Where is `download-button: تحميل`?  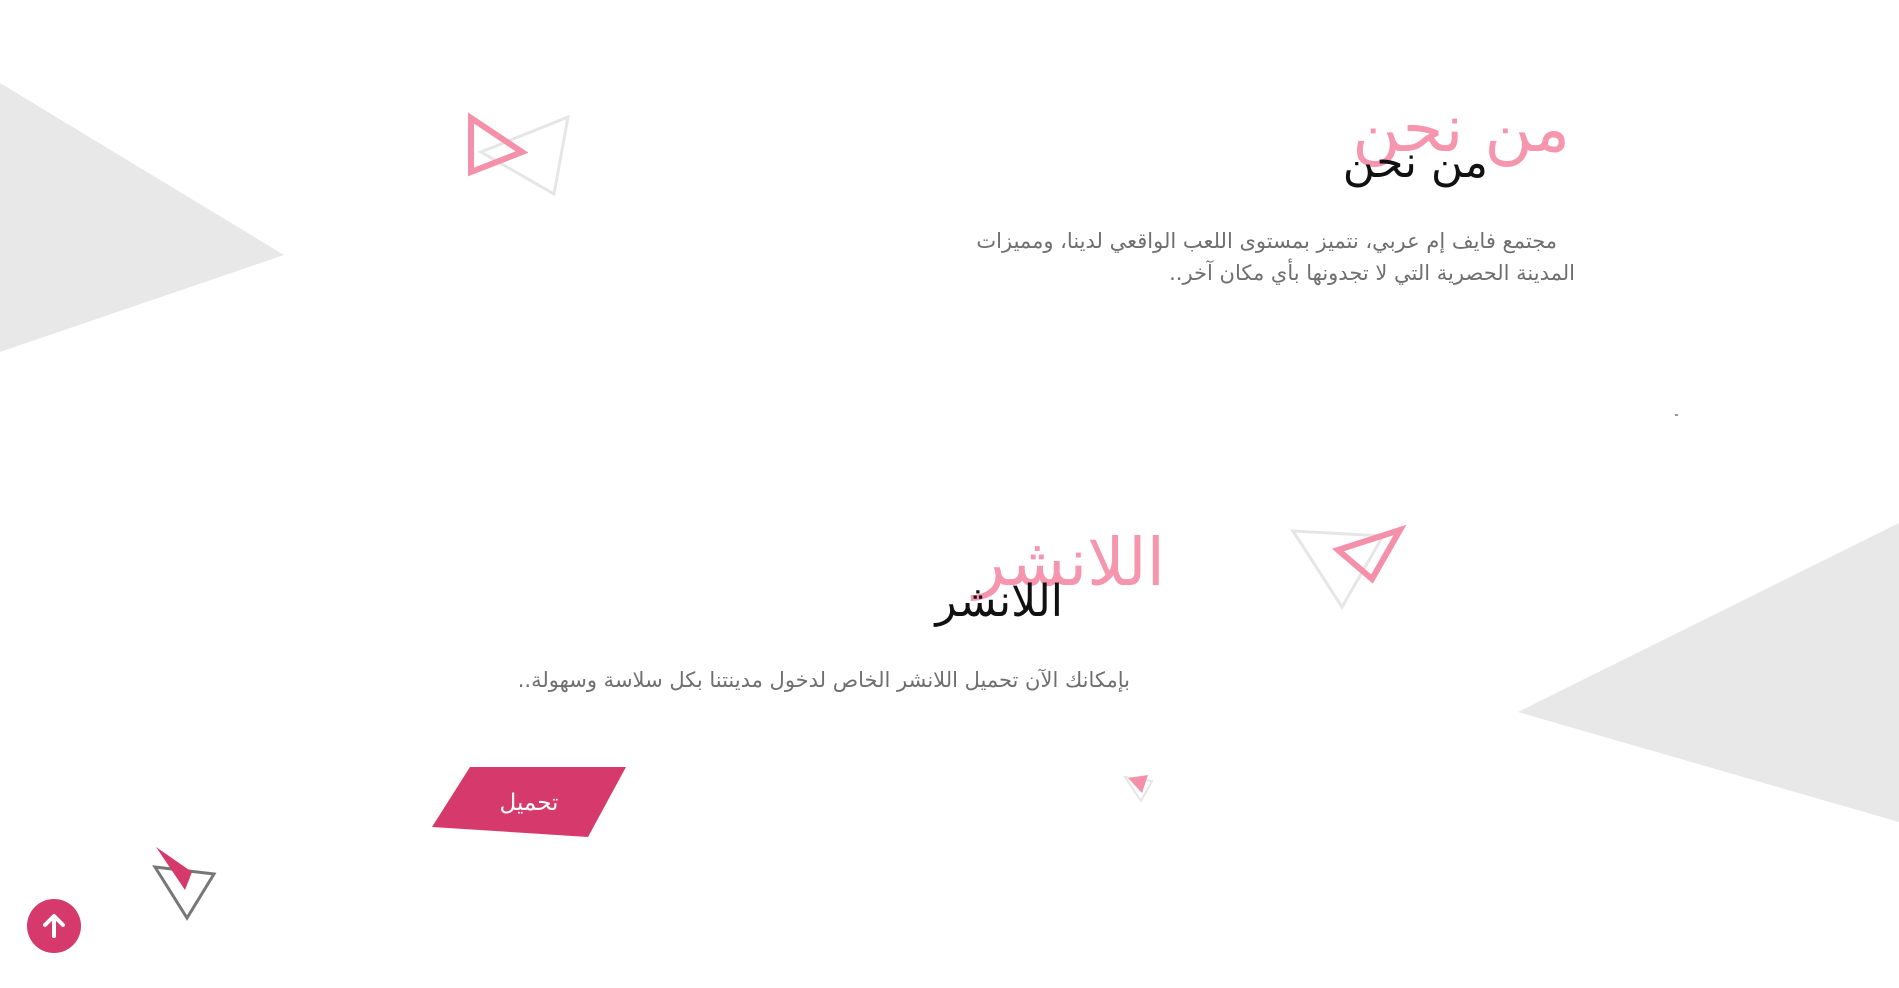 download-button: تحميل is located at coordinates (529, 802).